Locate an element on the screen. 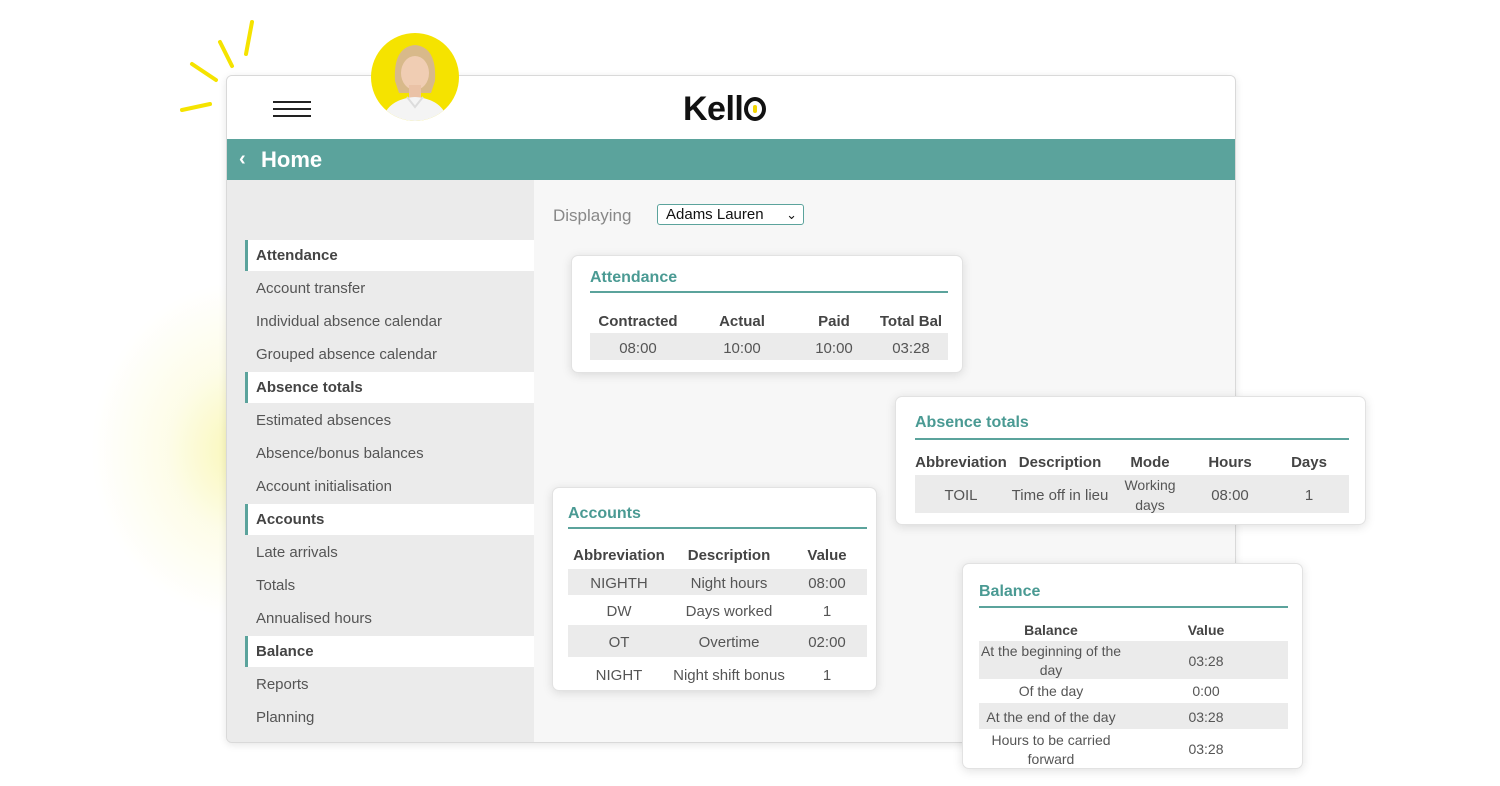  logo-text: Kell is located at coordinates (713, 109).